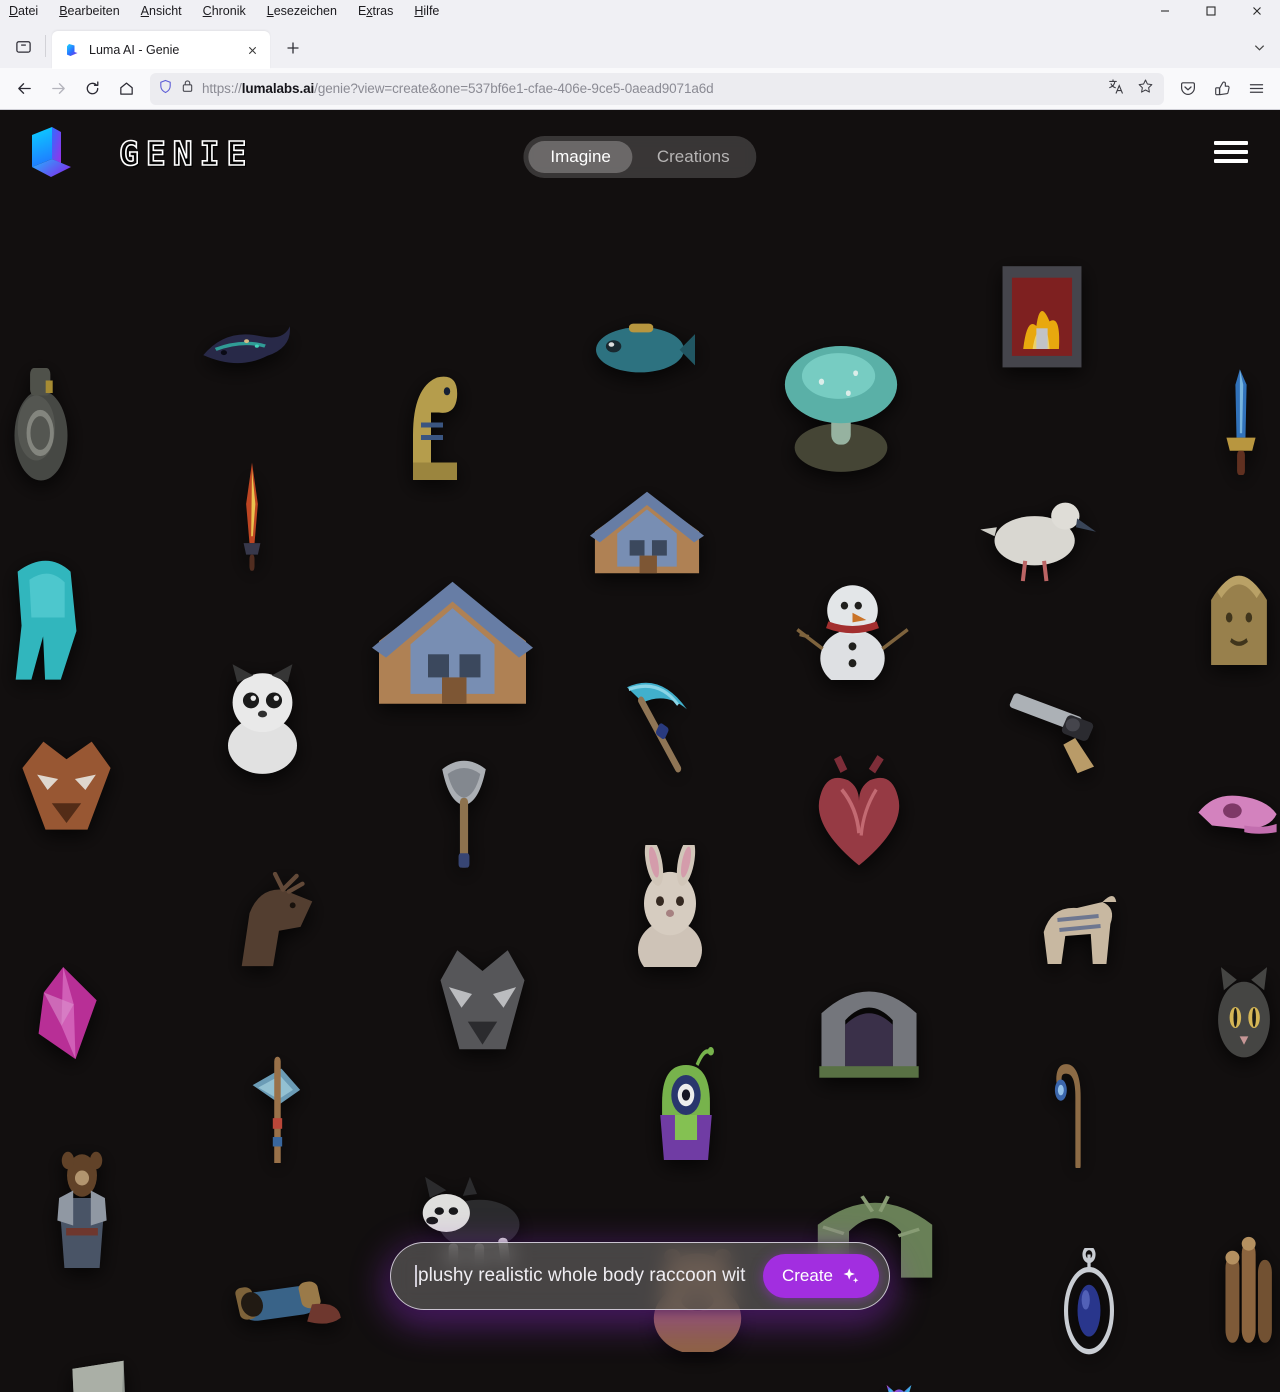  I want to click on glowing-mushroom-model-icon, so click(841, 409).